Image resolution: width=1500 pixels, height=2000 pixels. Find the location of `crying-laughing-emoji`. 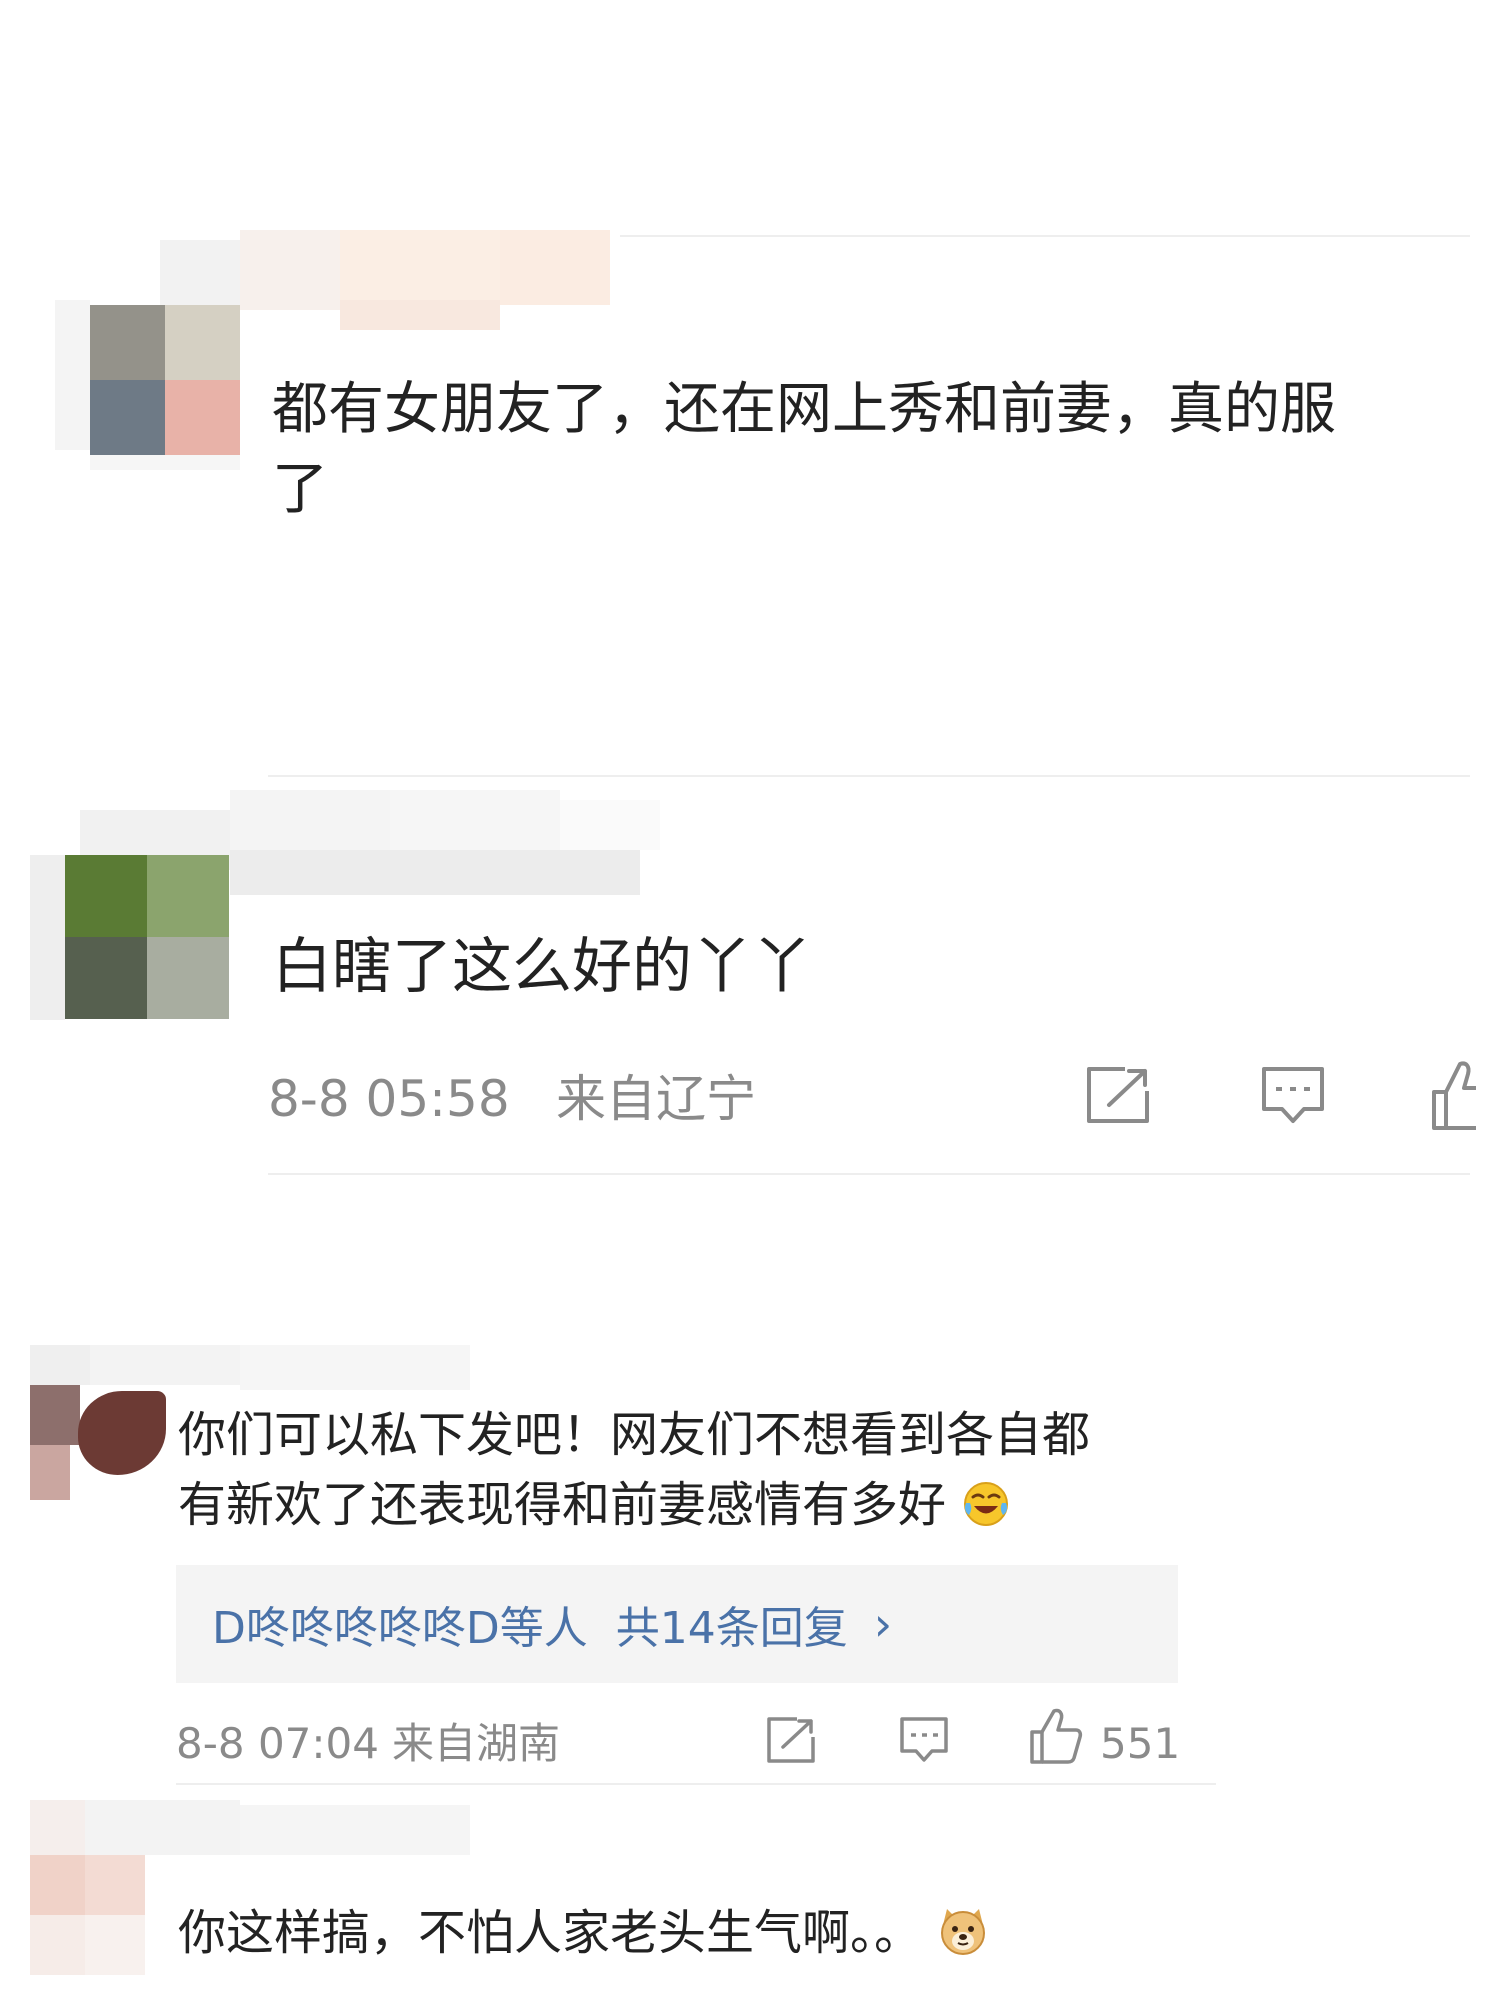

crying-laughing-emoji is located at coordinates (986, 1513).